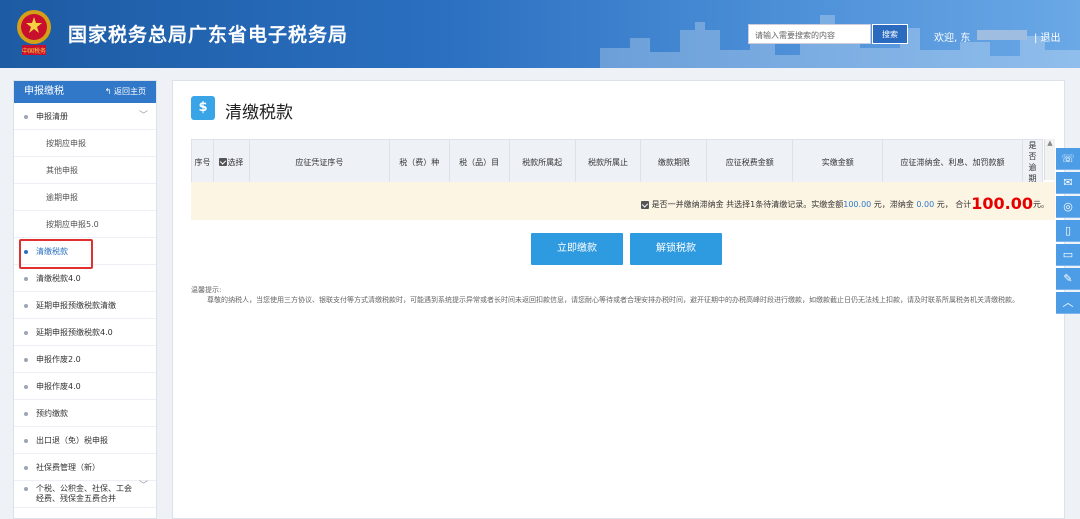  I want to click on weibo-icon: ◎, so click(1068, 207).